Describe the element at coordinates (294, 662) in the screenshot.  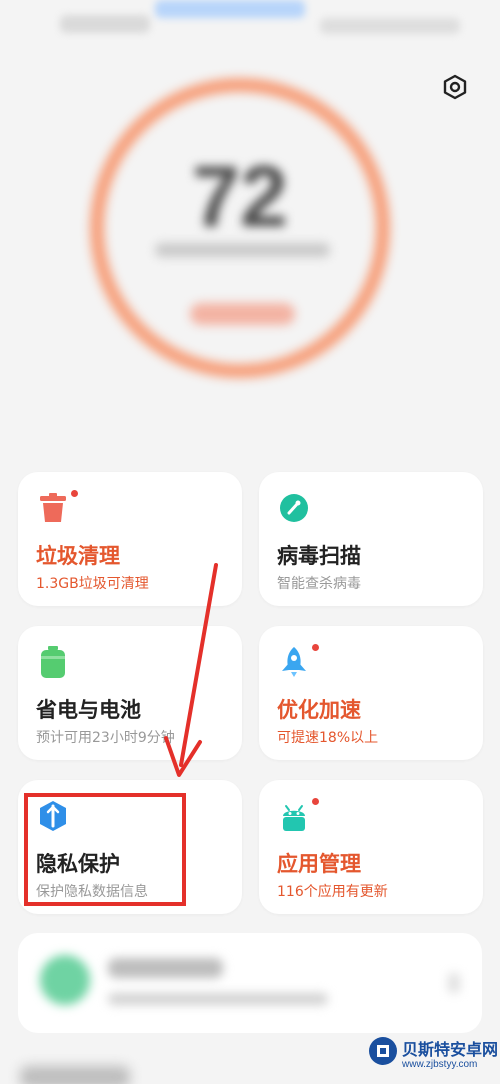
I see `rocket-icon` at that location.